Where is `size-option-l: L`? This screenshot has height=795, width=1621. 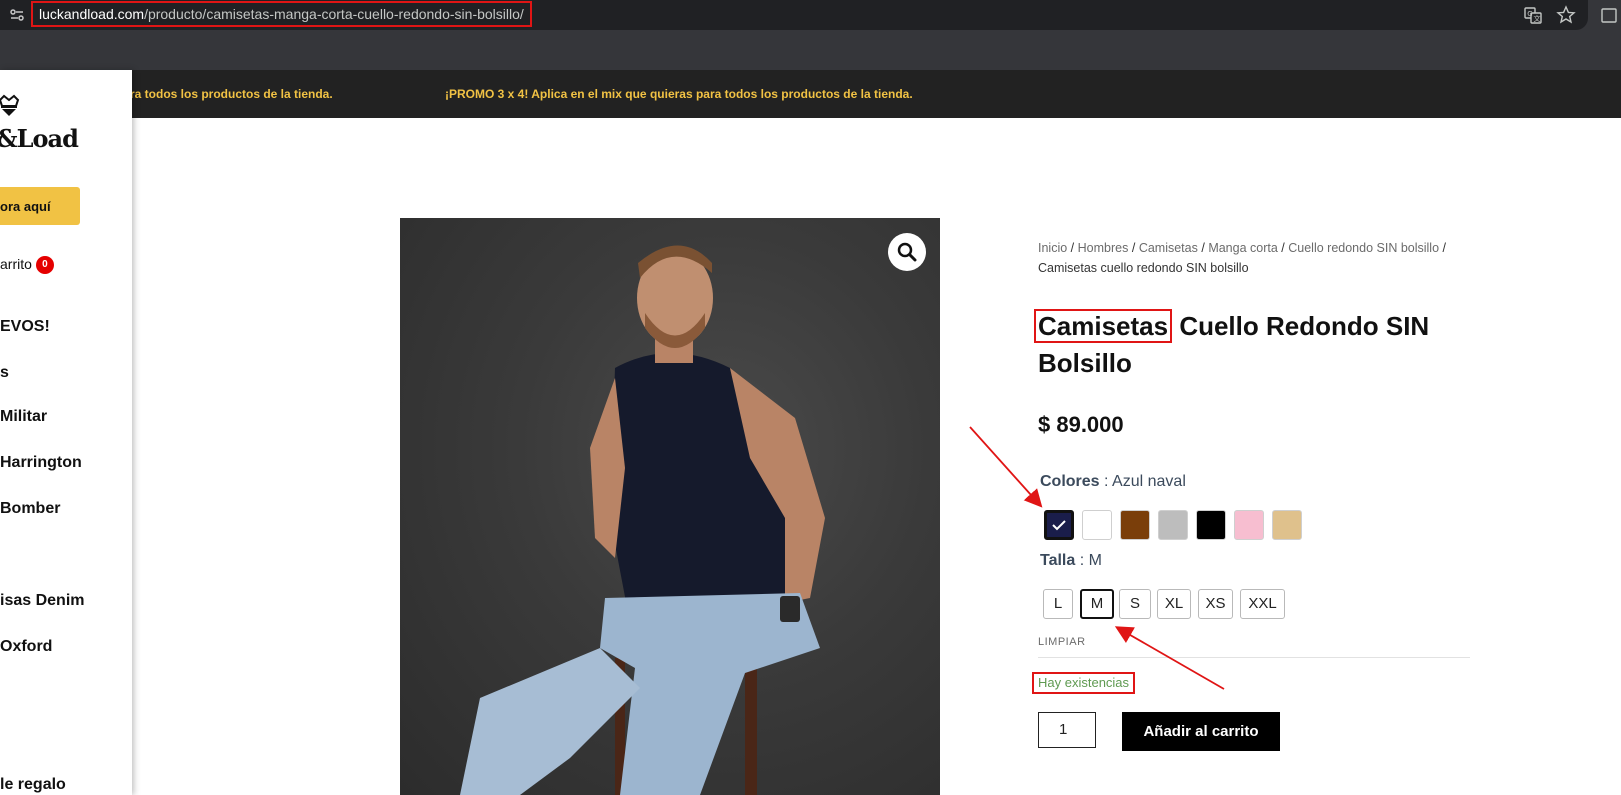 size-option-l: L is located at coordinates (1058, 604).